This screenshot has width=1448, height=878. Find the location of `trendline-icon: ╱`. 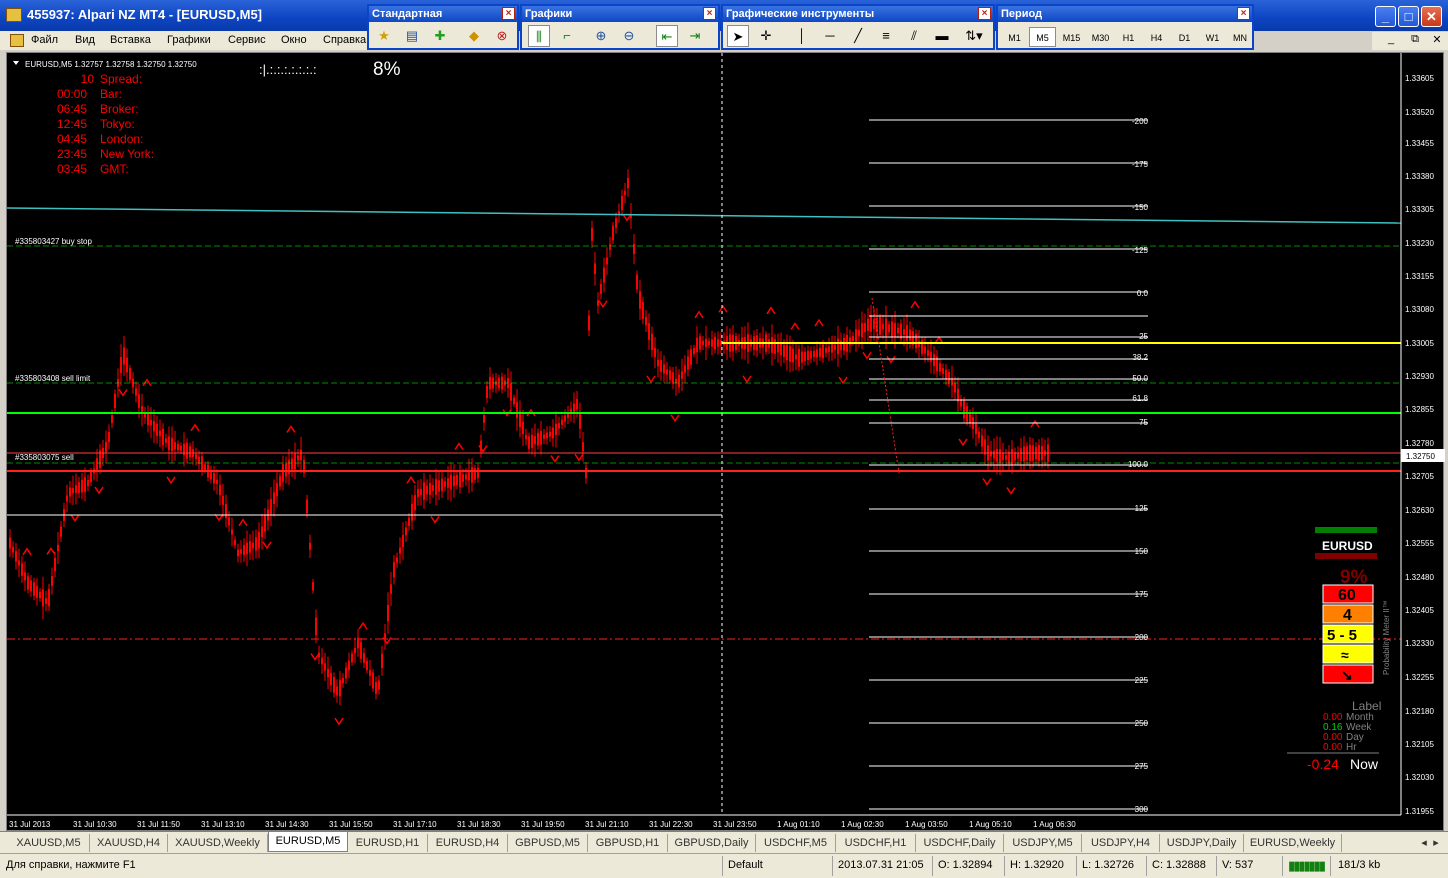

trendline-icon: ╱ is located at coordinates (858, 36).